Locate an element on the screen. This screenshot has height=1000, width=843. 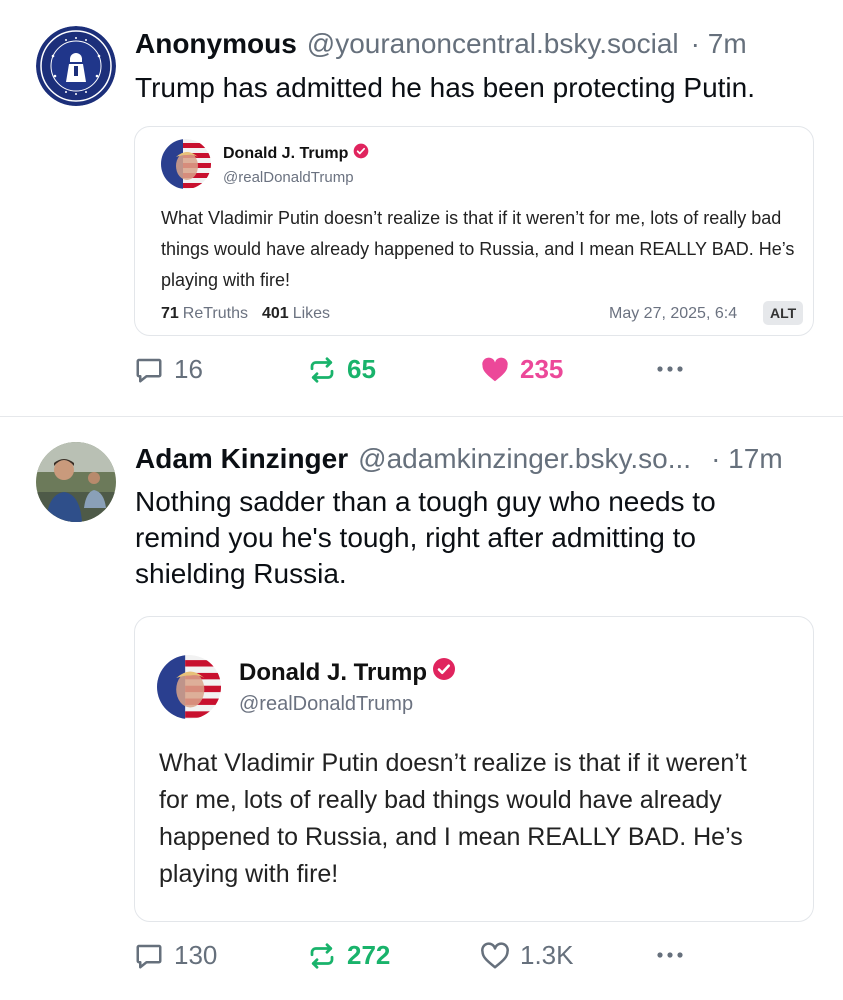
reply-count: 130 is located at coordinates (196, 955).